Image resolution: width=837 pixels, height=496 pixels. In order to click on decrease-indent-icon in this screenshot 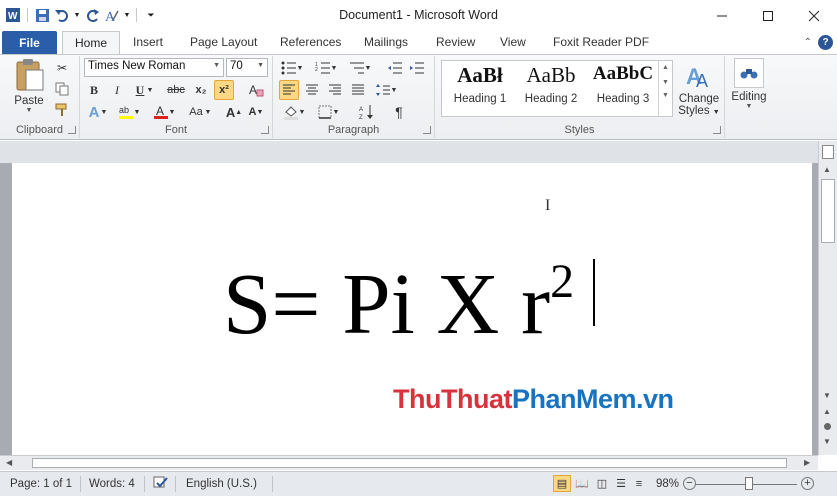, I will do `click(395, 68)`.